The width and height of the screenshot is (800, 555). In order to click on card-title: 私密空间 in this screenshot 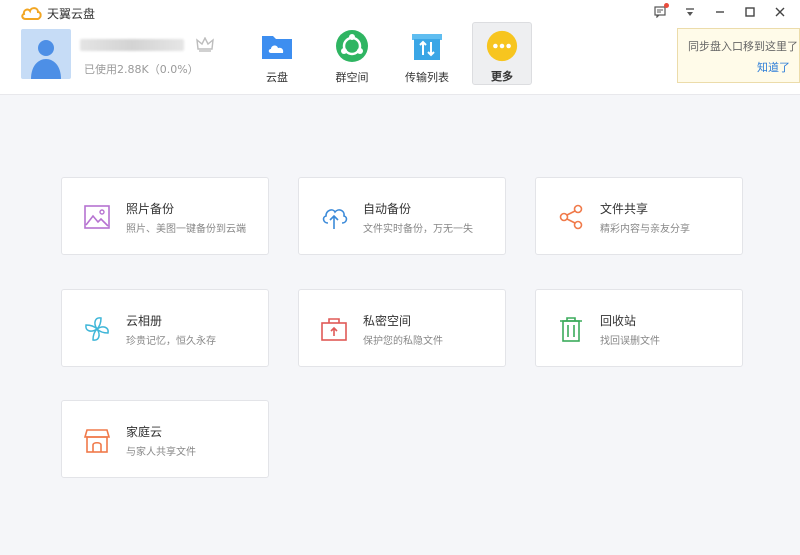, I will do `click(387, 321)`.